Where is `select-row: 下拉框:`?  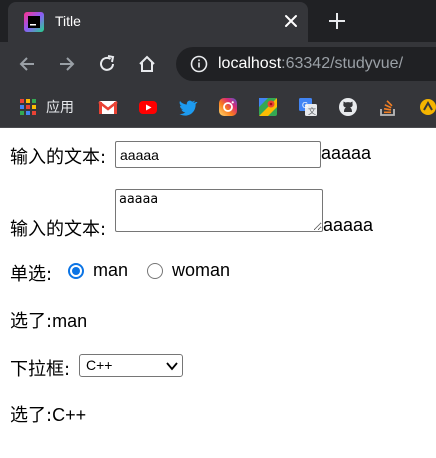
select-row: 下拉框: is located at coordinates (40, 368).